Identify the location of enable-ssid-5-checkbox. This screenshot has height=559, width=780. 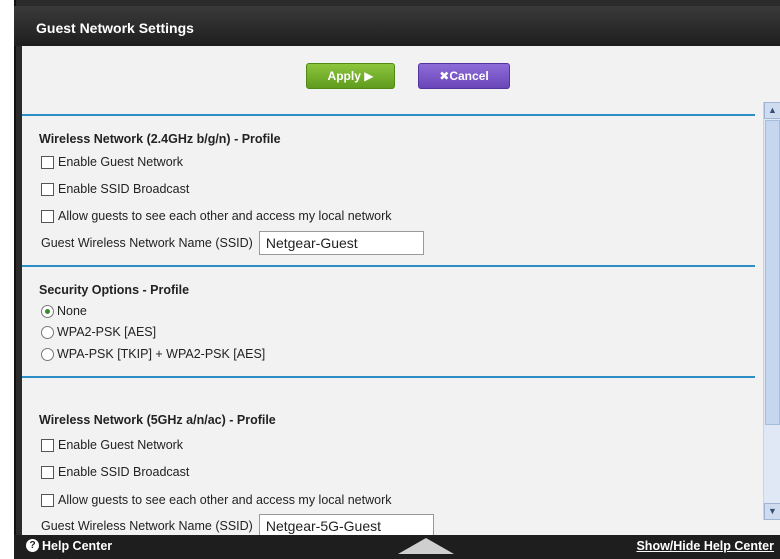
(47, 472).